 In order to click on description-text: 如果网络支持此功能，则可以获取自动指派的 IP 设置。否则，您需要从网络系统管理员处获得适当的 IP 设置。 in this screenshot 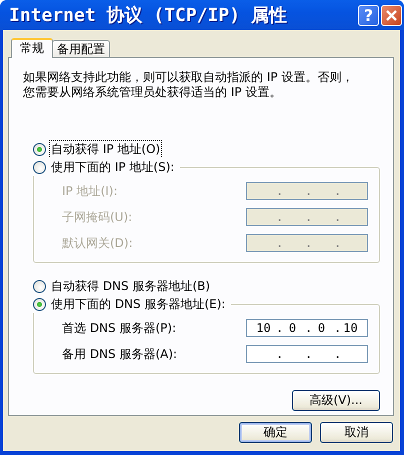, I will do `click(188, 85)`.